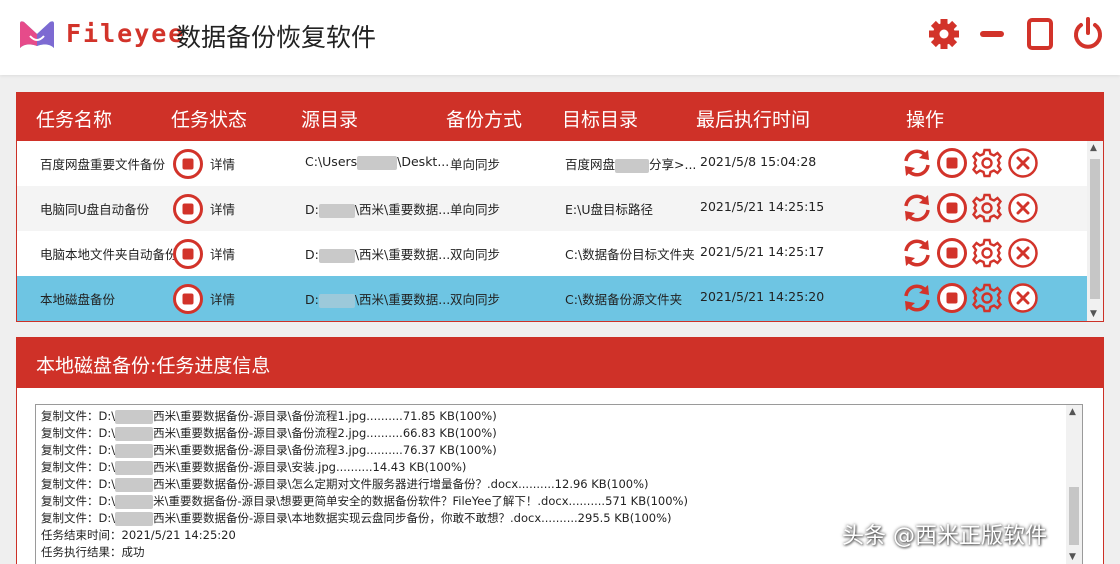  I want to click on col-header-target: 目标目录, so click(600, 120).